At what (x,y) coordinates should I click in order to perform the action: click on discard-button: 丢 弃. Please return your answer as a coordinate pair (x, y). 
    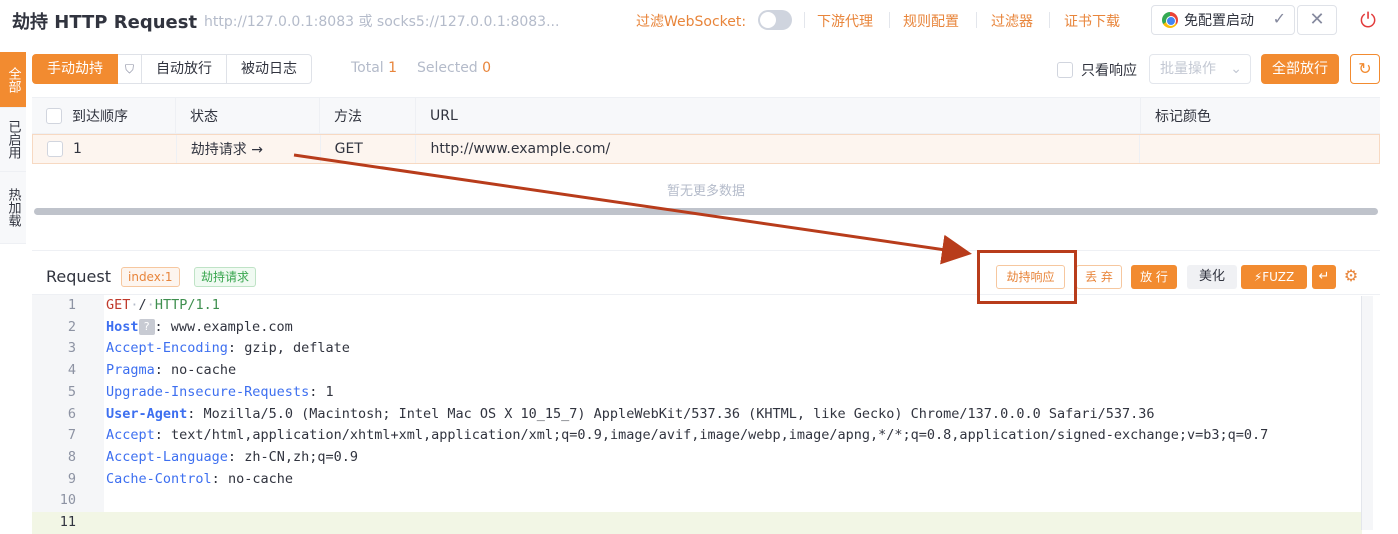
    Looking at the image, I should click on (1099, 277).